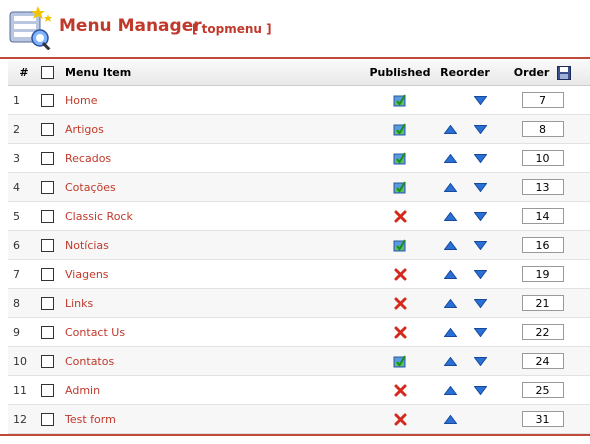 This screenshot has height=444, width=590. What do you see at coordinates (564, 72) in the screenshot?
I see `save-order-icon` at bounding box center [564, 72].